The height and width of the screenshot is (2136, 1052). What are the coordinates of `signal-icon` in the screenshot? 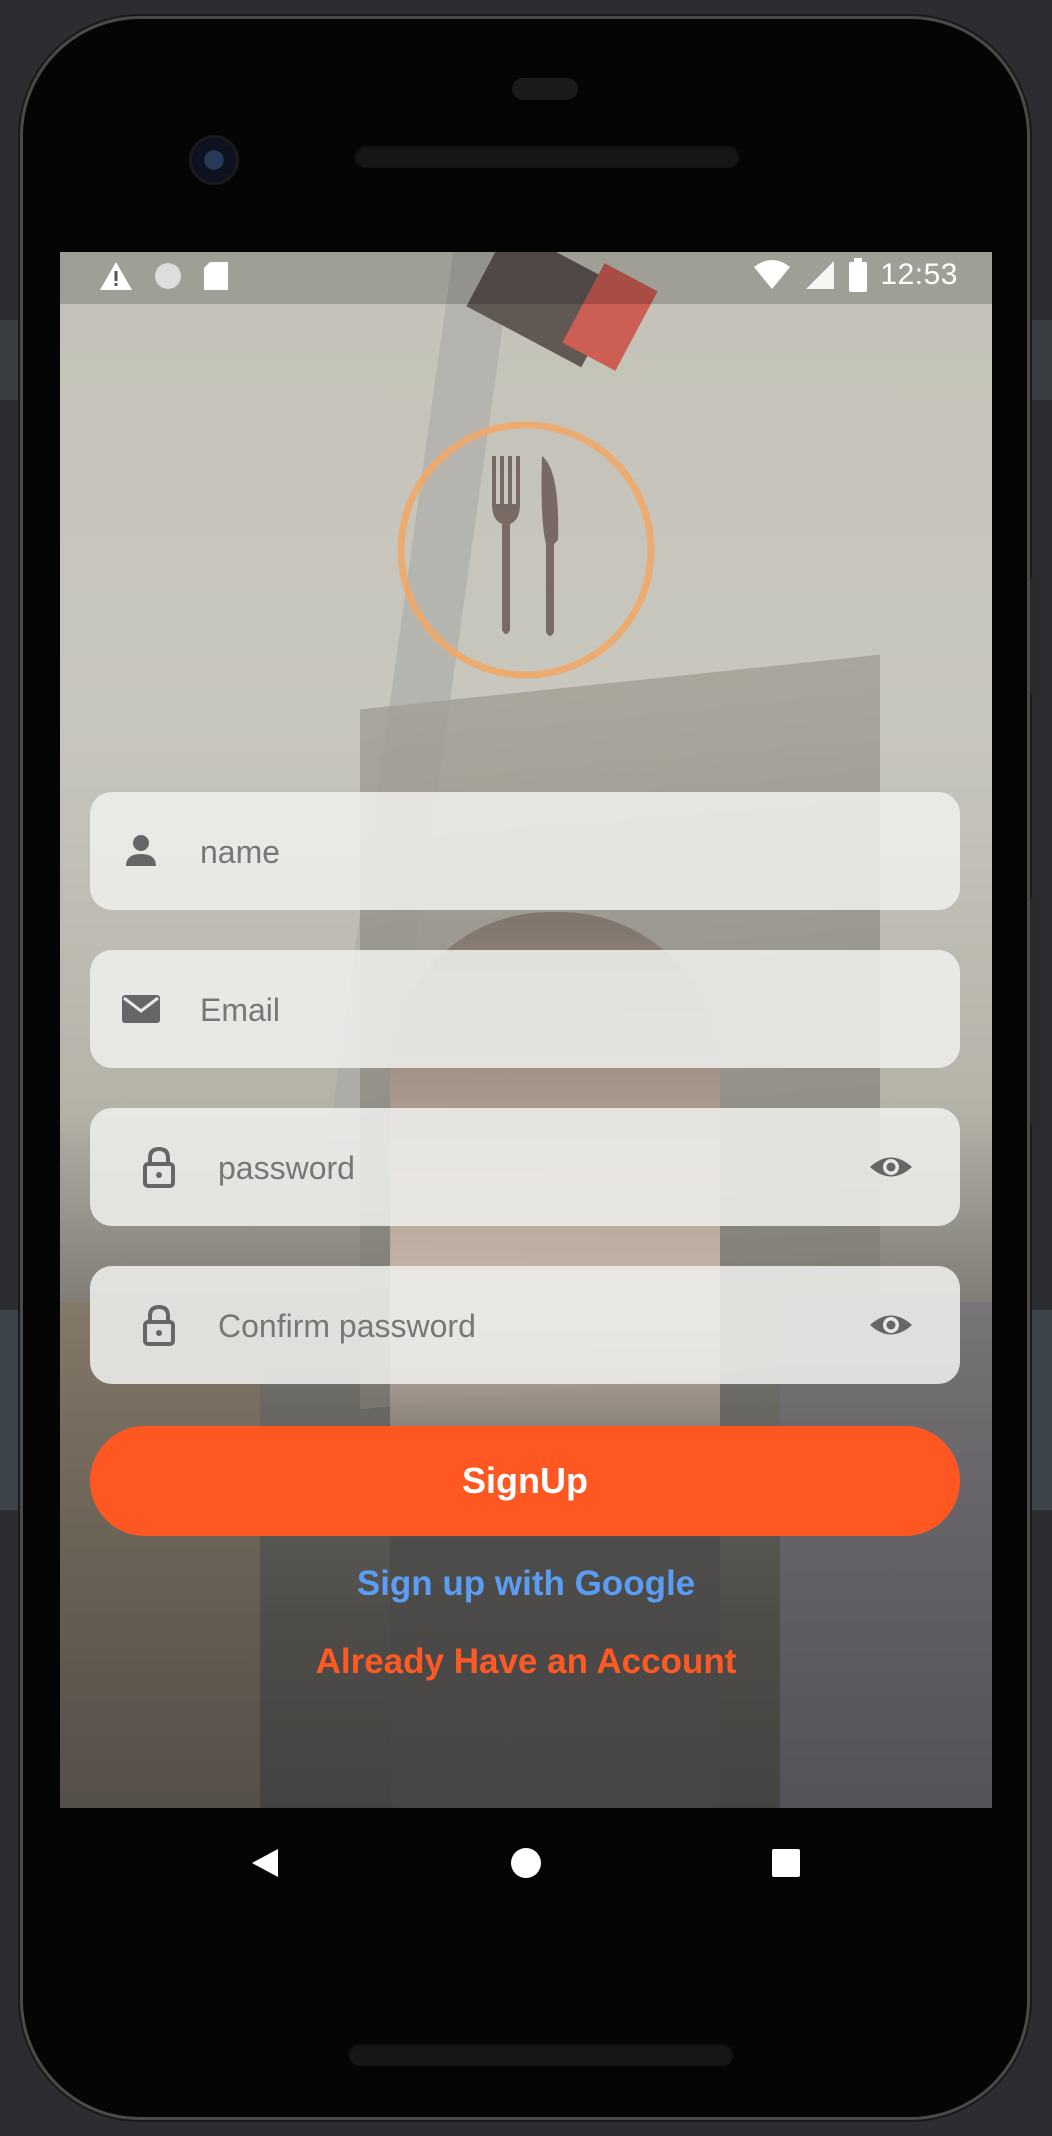 It's located at (820, 275).